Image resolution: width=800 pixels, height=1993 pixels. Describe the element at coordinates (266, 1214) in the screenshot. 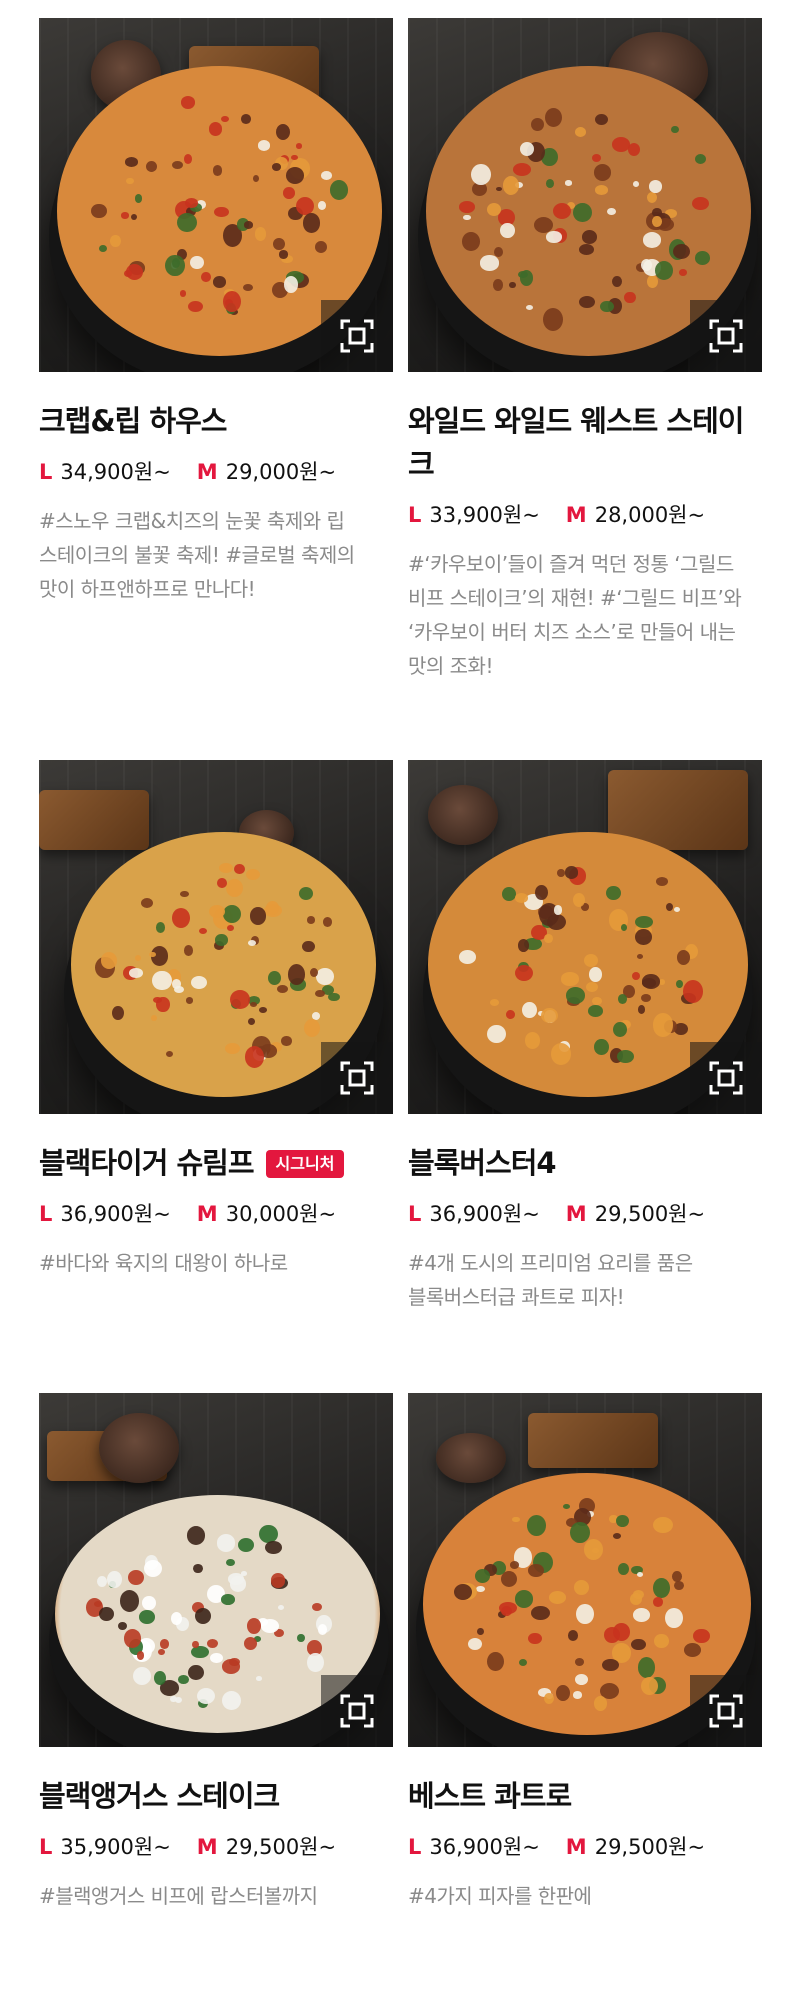

I see `price-medium: M 30,000원~` at that location.